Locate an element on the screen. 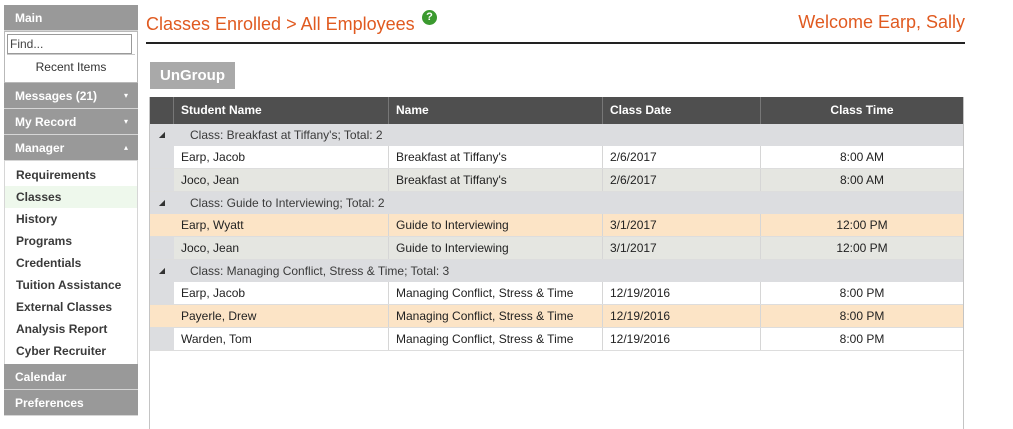 The image size is (1013, 429). sidebar-preferences-label: Preferences is located at coordinates (49, 402).